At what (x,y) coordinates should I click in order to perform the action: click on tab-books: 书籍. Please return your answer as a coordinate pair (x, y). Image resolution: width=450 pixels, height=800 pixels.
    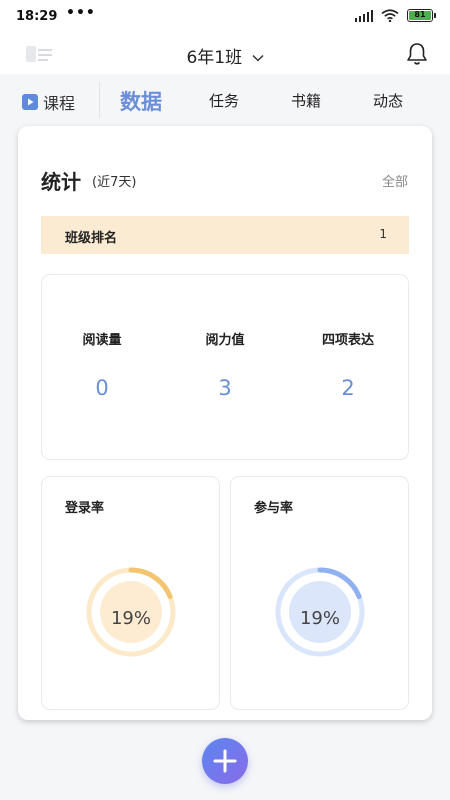
    Looking at the image, I should click on (306, 100).